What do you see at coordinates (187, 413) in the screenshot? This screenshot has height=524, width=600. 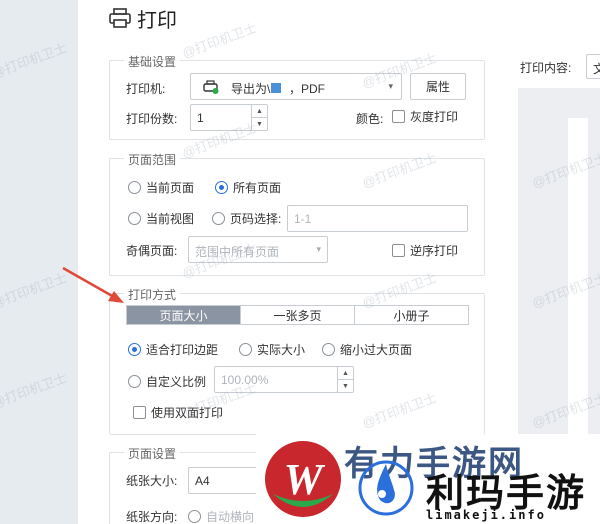 I see `duplex-label: 使用双面打印` at bounding box center [187, 413].